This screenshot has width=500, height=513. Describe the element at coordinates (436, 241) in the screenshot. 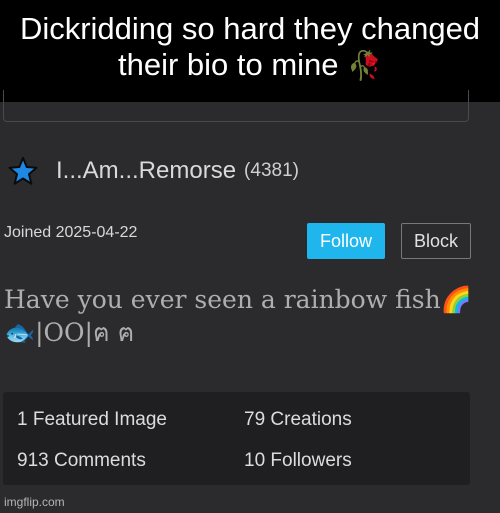

I see `block-button: Block` at that location.